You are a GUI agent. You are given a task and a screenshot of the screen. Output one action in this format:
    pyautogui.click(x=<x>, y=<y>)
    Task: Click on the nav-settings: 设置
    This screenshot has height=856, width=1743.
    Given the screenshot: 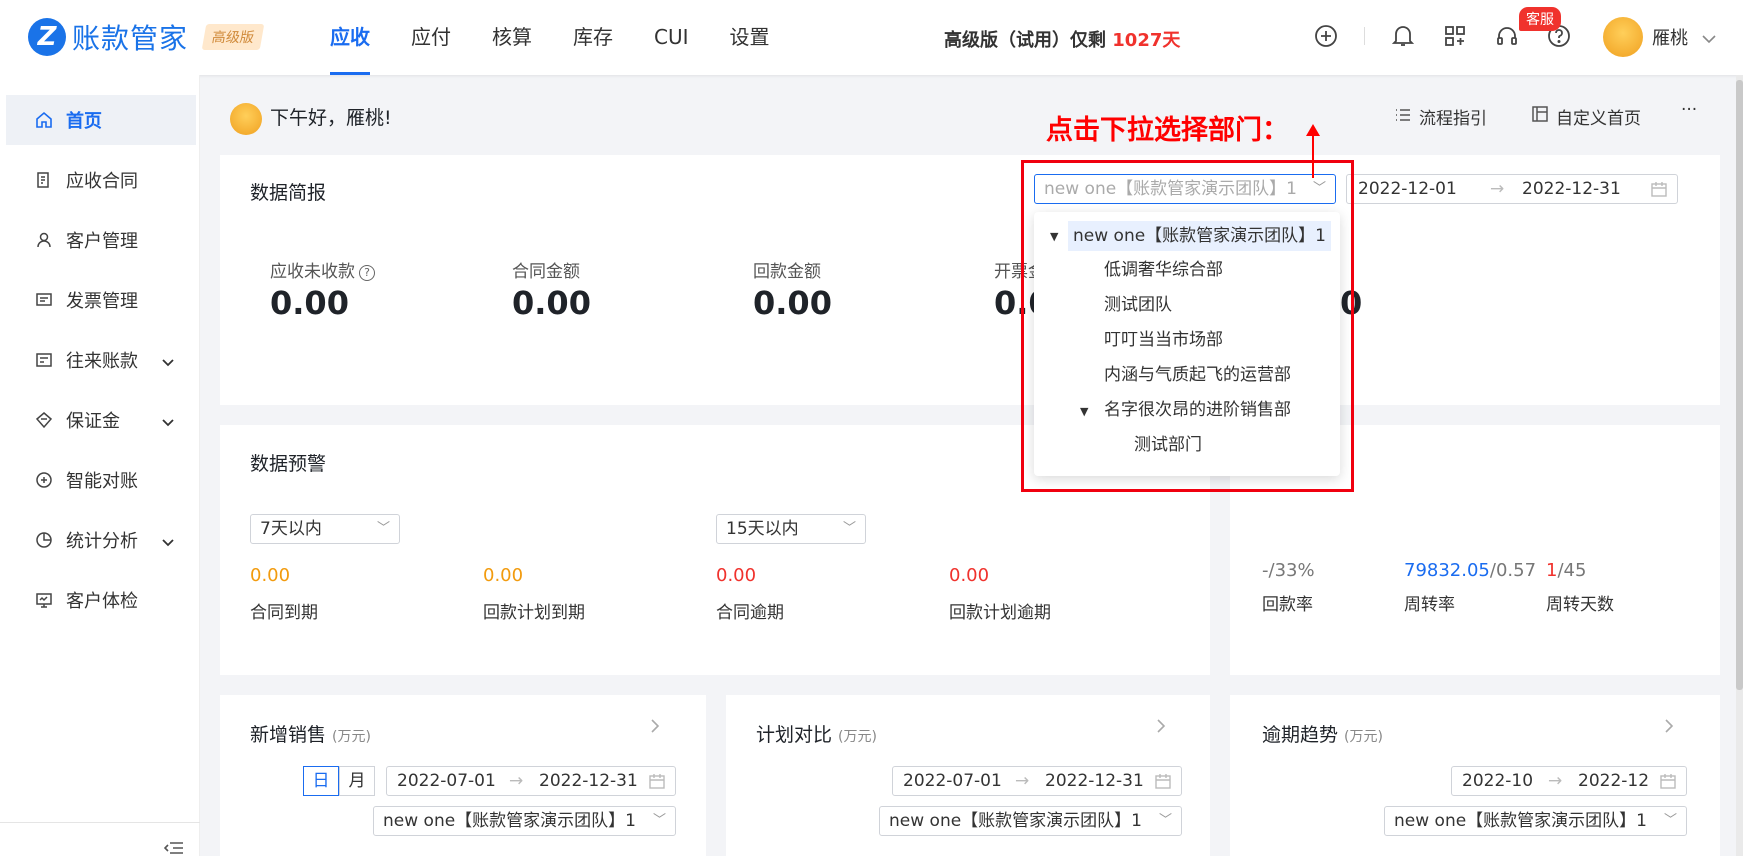 What is the action you would take?
    pyautogui.click(x=750, y=37)
    